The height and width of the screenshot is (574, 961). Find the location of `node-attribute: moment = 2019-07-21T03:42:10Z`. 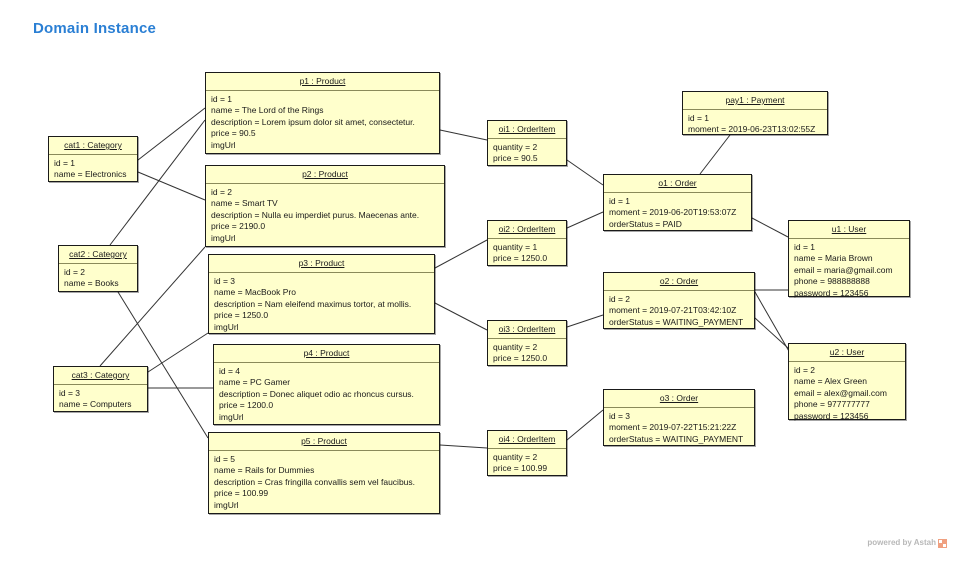

node-attribute: moment = 2019-07-21T03:42:10Z is located at coordinates (673, 310).